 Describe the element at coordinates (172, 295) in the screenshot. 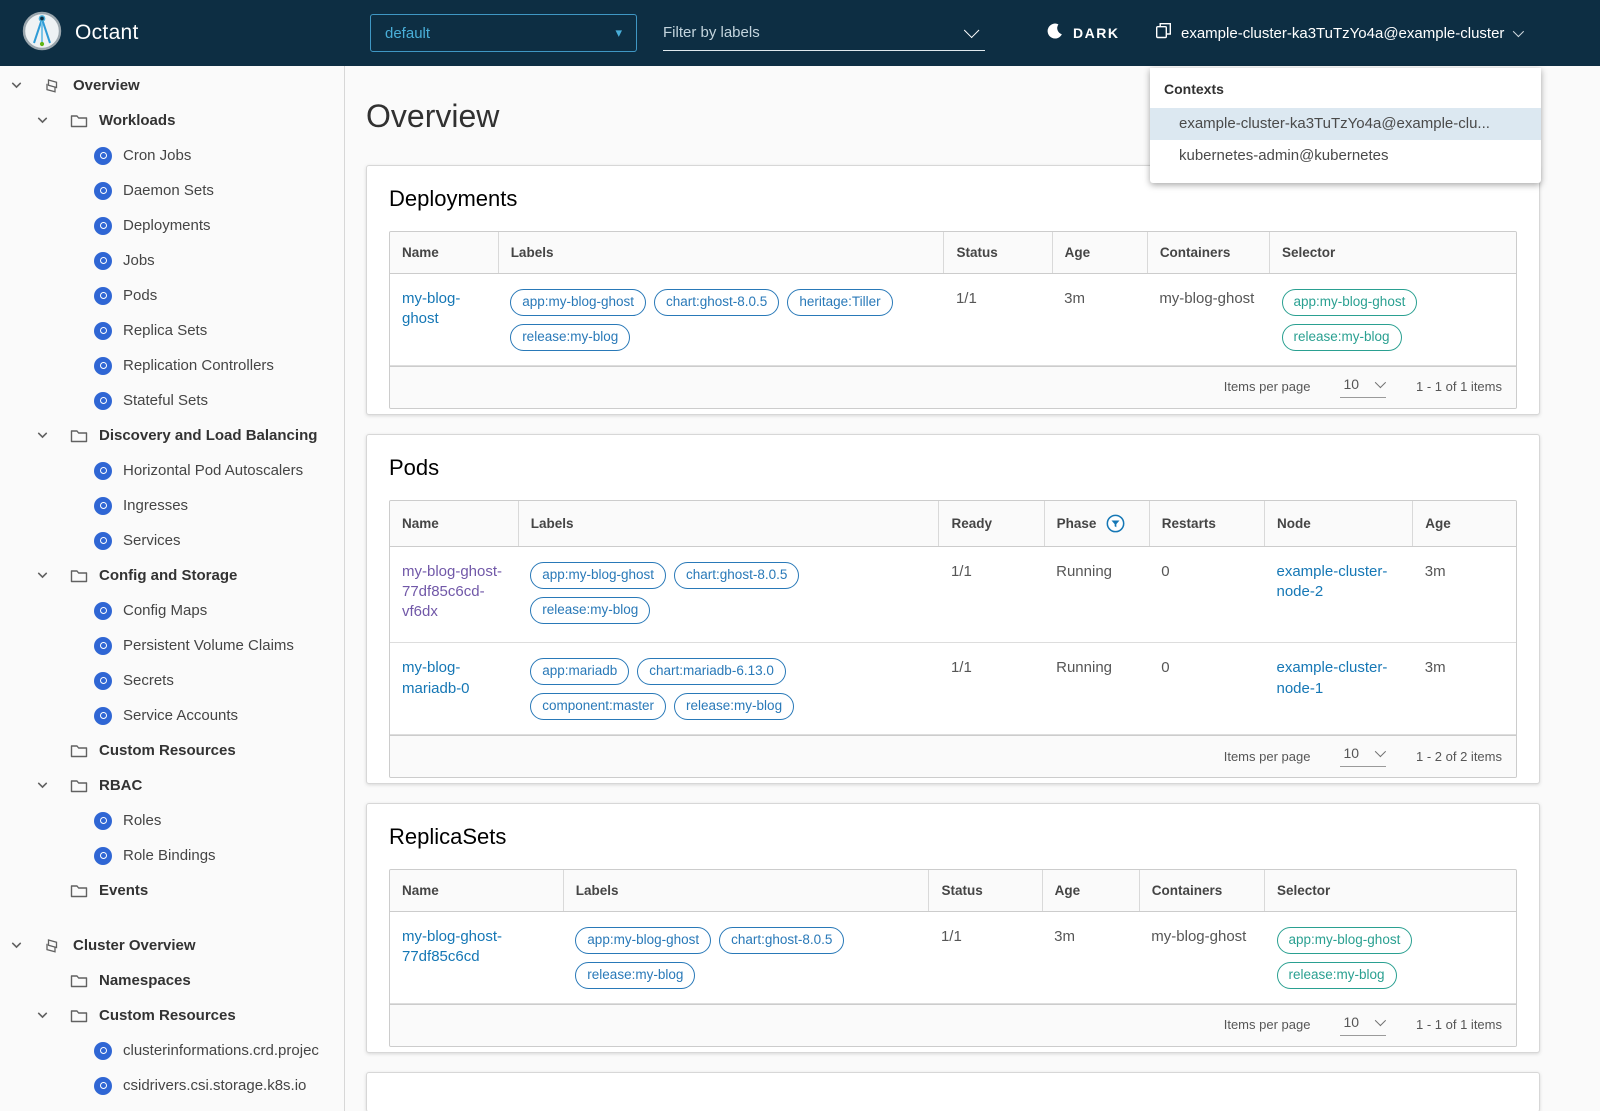

I see `sidebar-item-pods: Pods` at that location.